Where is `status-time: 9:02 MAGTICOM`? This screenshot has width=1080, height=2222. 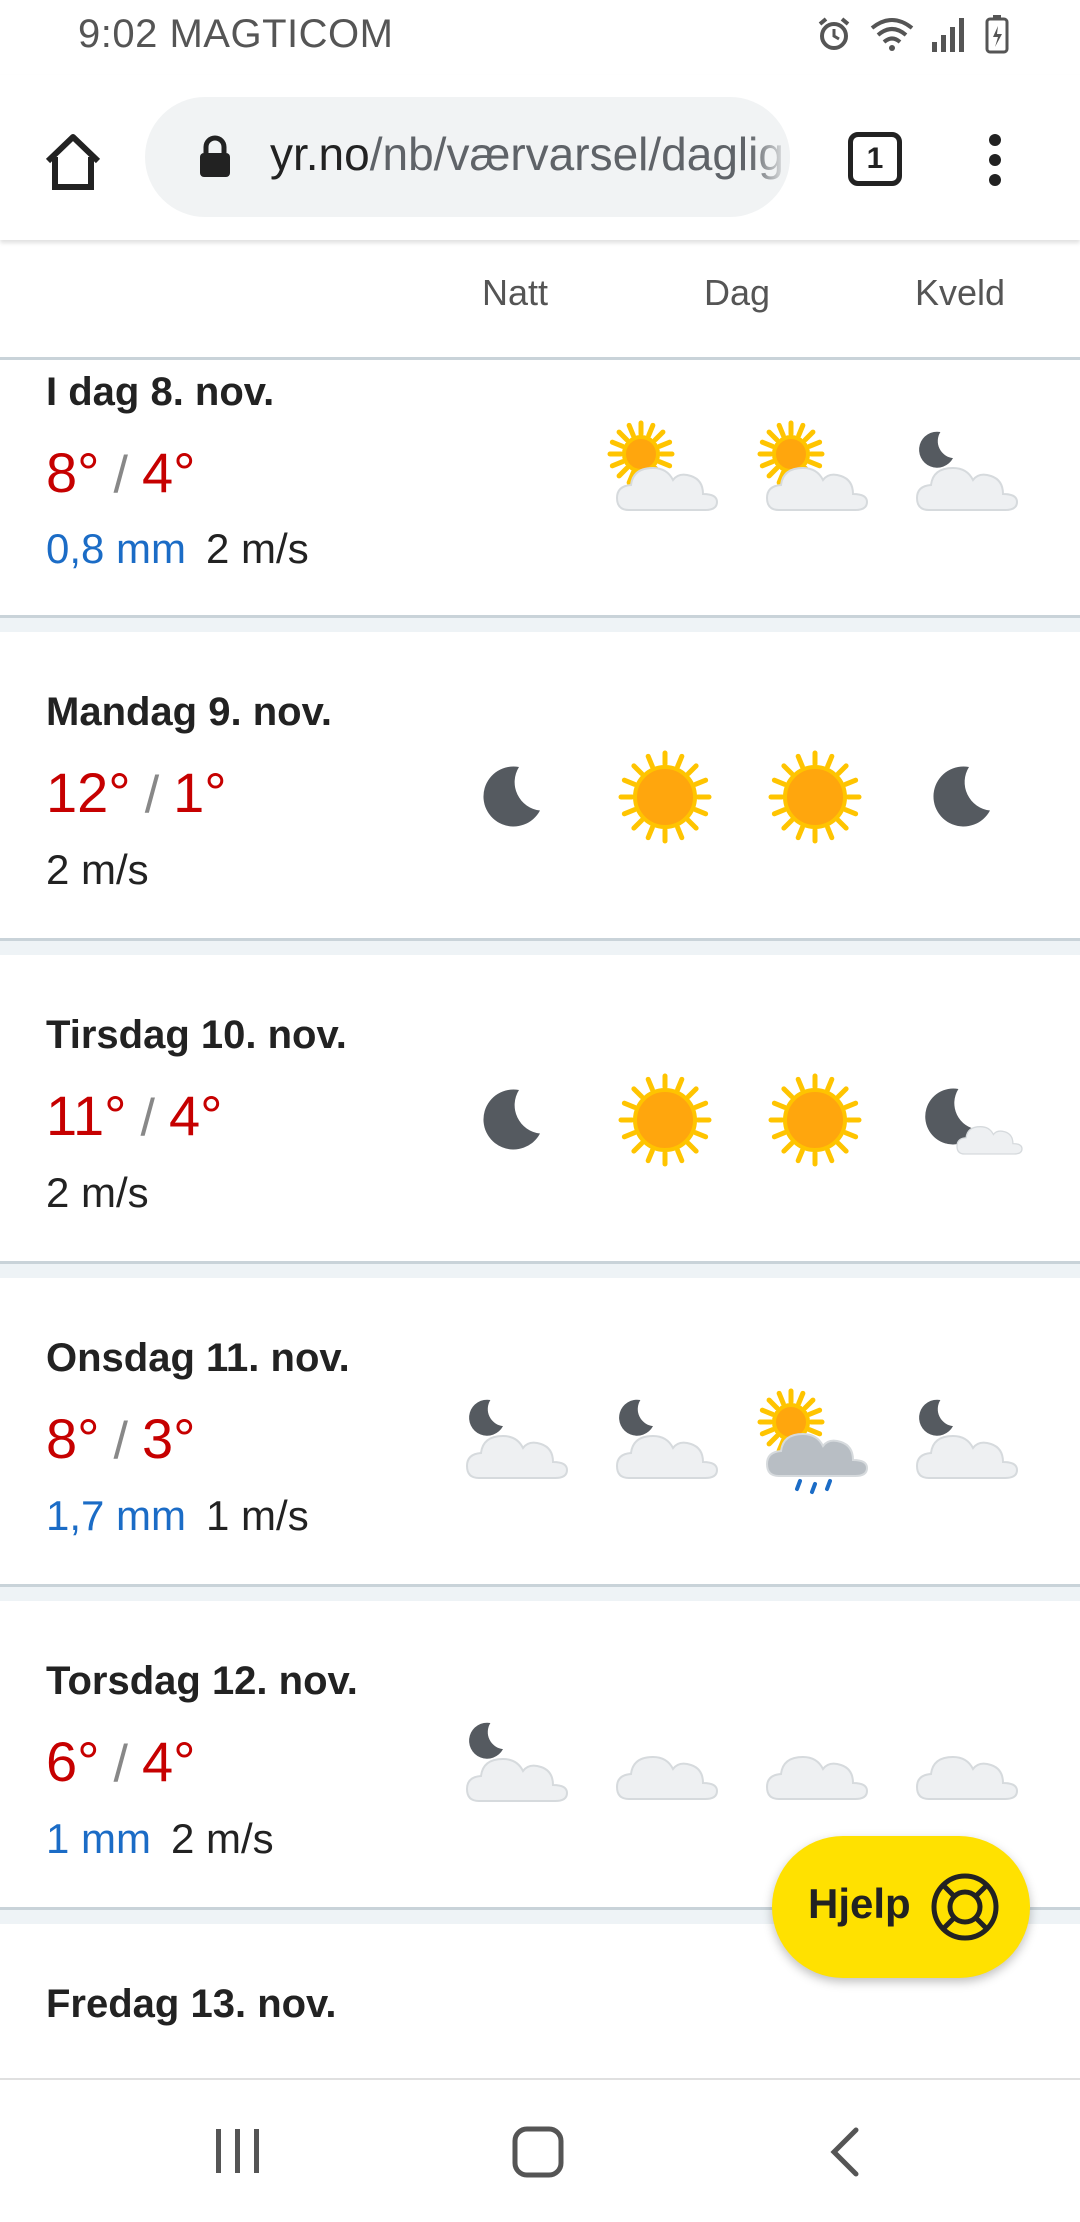 status-time: 9:02 MAGTICOM is located at coordinates (236, 34).